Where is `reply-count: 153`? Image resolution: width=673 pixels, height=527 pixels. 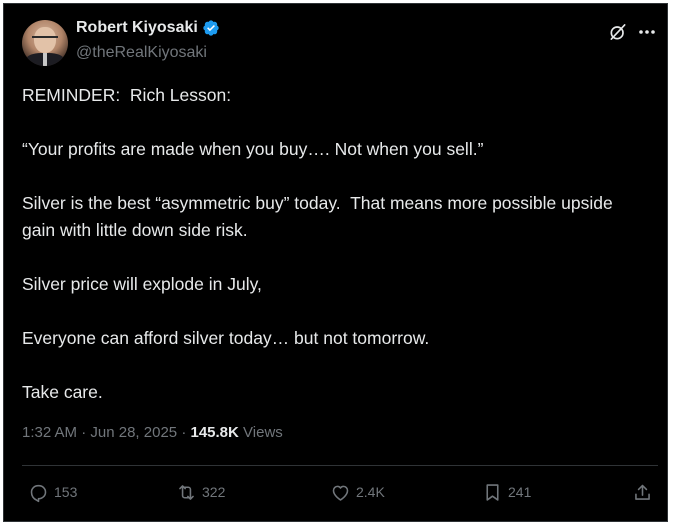
reply-count: 153 is located at coordinates (66, 492).